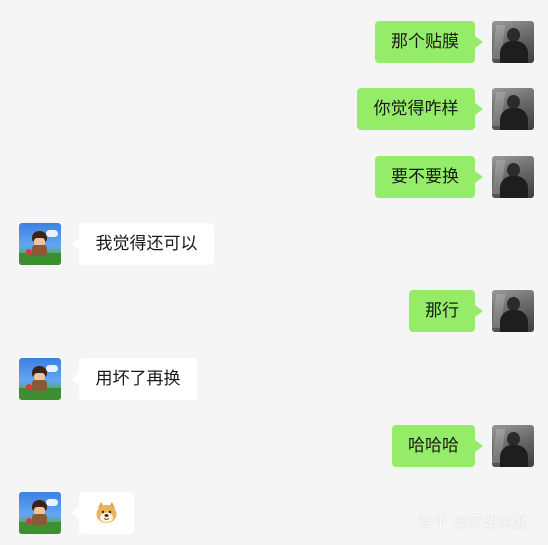 This screenshot has height=545, width=548. I want to click on message-bubble: 要不要换, so click(429, 177).